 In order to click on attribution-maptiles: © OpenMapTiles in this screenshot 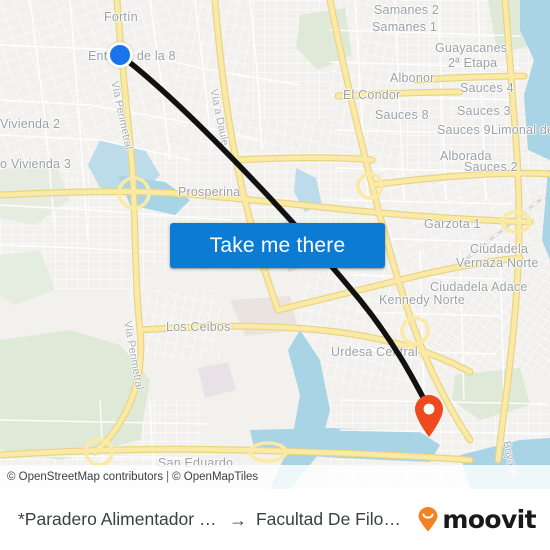, I will do `click(215, 477)`.